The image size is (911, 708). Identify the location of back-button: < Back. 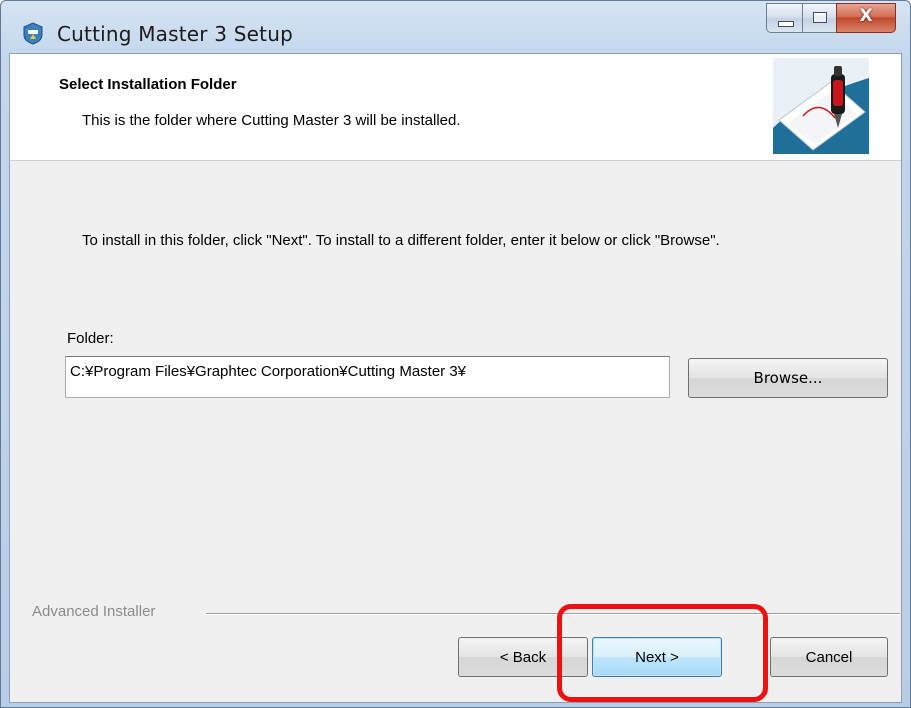
(523, 657).